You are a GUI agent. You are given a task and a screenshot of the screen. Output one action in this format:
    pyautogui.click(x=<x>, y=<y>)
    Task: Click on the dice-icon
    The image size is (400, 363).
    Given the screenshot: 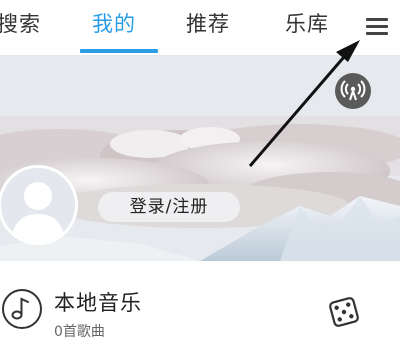 What is the action you would take?
    pyautogui.click(x=344, y=312)
    